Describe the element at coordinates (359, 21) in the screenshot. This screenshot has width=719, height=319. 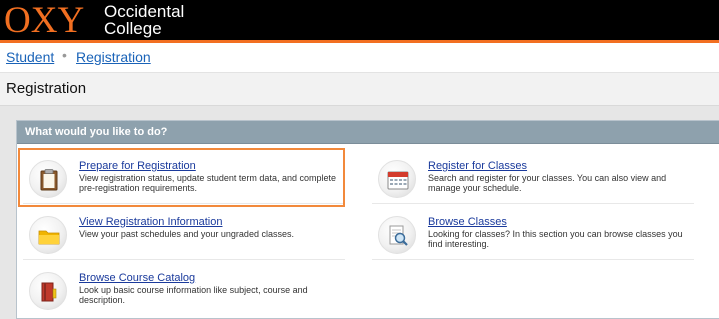
I see `site-header: OXY Occidental College` at that location.